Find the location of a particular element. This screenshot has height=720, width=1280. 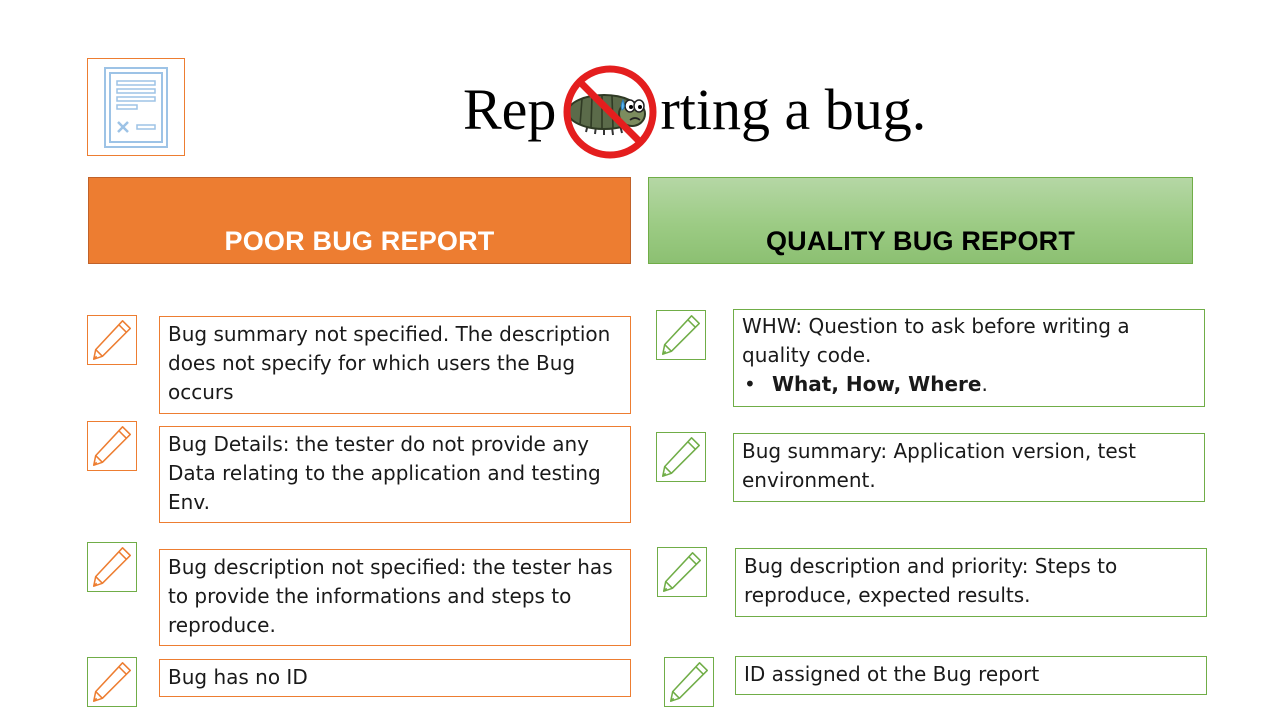

title-part-2: rting a bug. is located at coordinates (793, 109).